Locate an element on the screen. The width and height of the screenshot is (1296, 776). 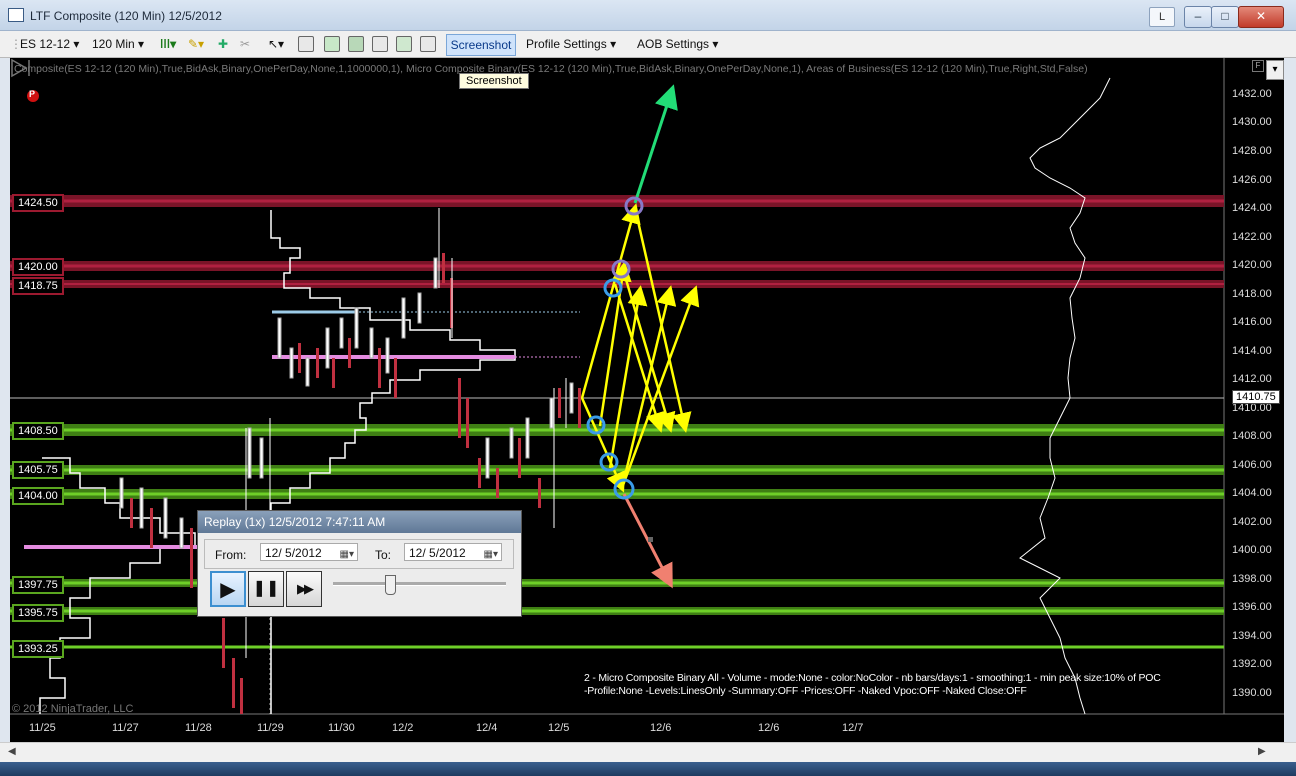
date-tick: 12/2 is located at coordinates (403, 728).